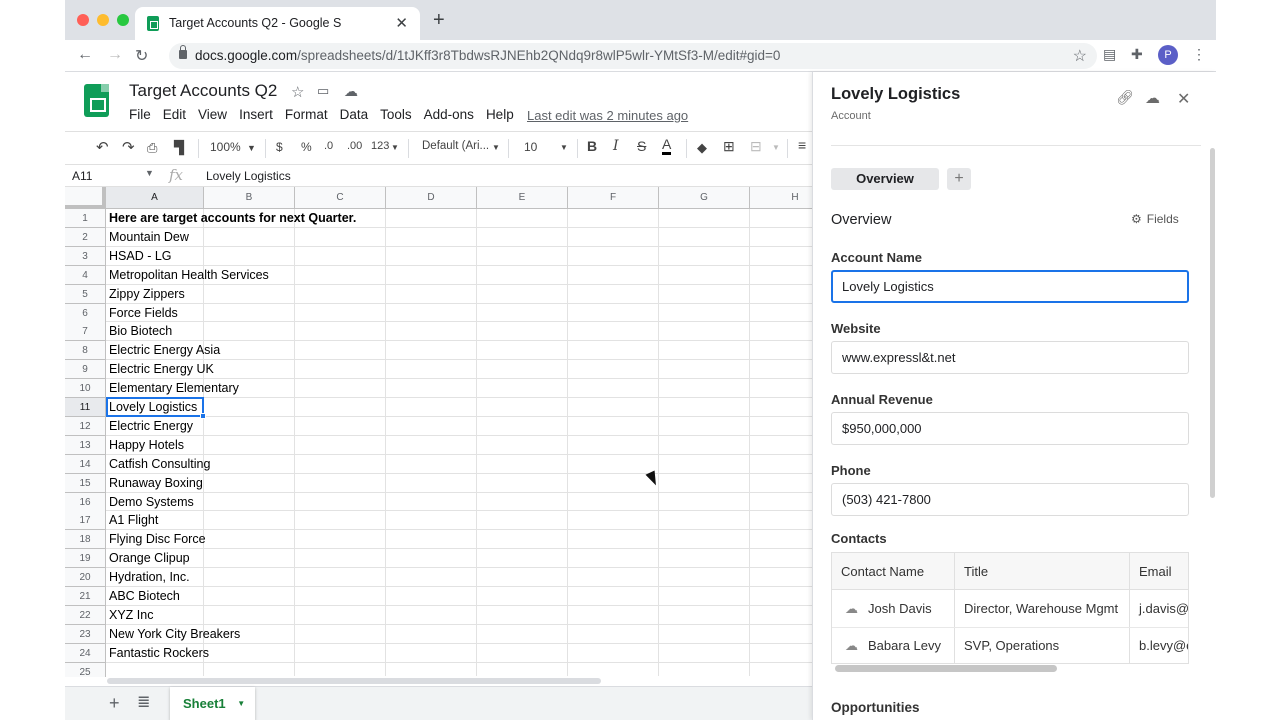 The width and height of the screenshot is (1280, 720). I want to click on merge-cells-icon: ⊟, so click(756, 146).